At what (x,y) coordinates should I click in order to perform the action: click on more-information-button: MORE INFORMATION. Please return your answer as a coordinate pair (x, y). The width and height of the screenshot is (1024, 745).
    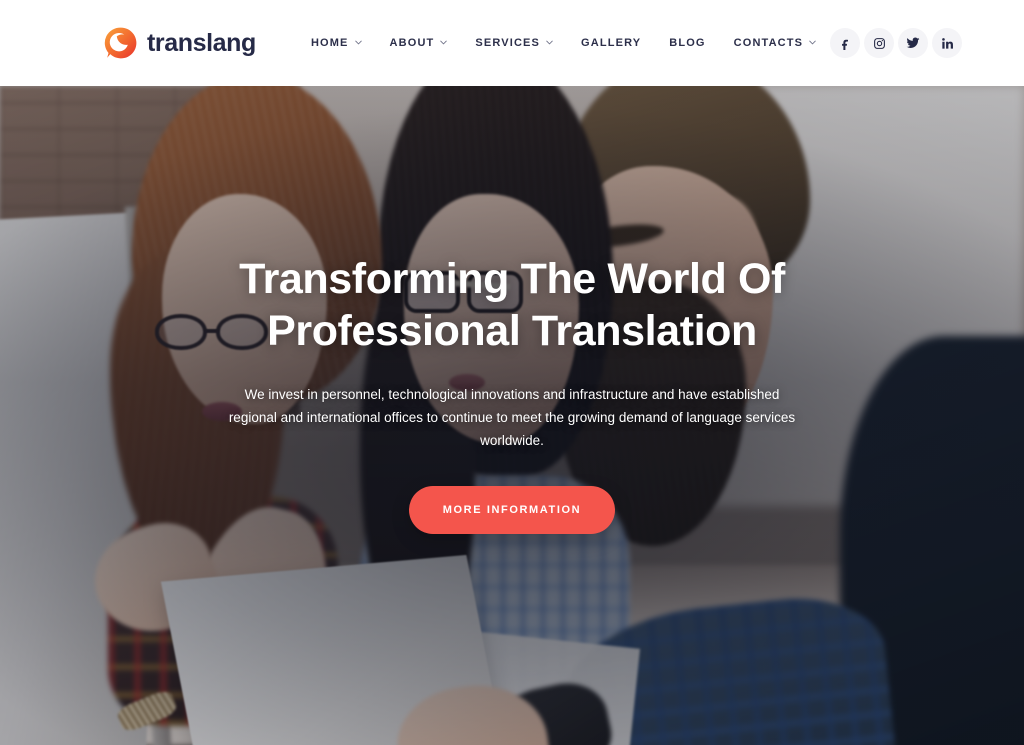
    Looking at the image, I should click on (512, 510).